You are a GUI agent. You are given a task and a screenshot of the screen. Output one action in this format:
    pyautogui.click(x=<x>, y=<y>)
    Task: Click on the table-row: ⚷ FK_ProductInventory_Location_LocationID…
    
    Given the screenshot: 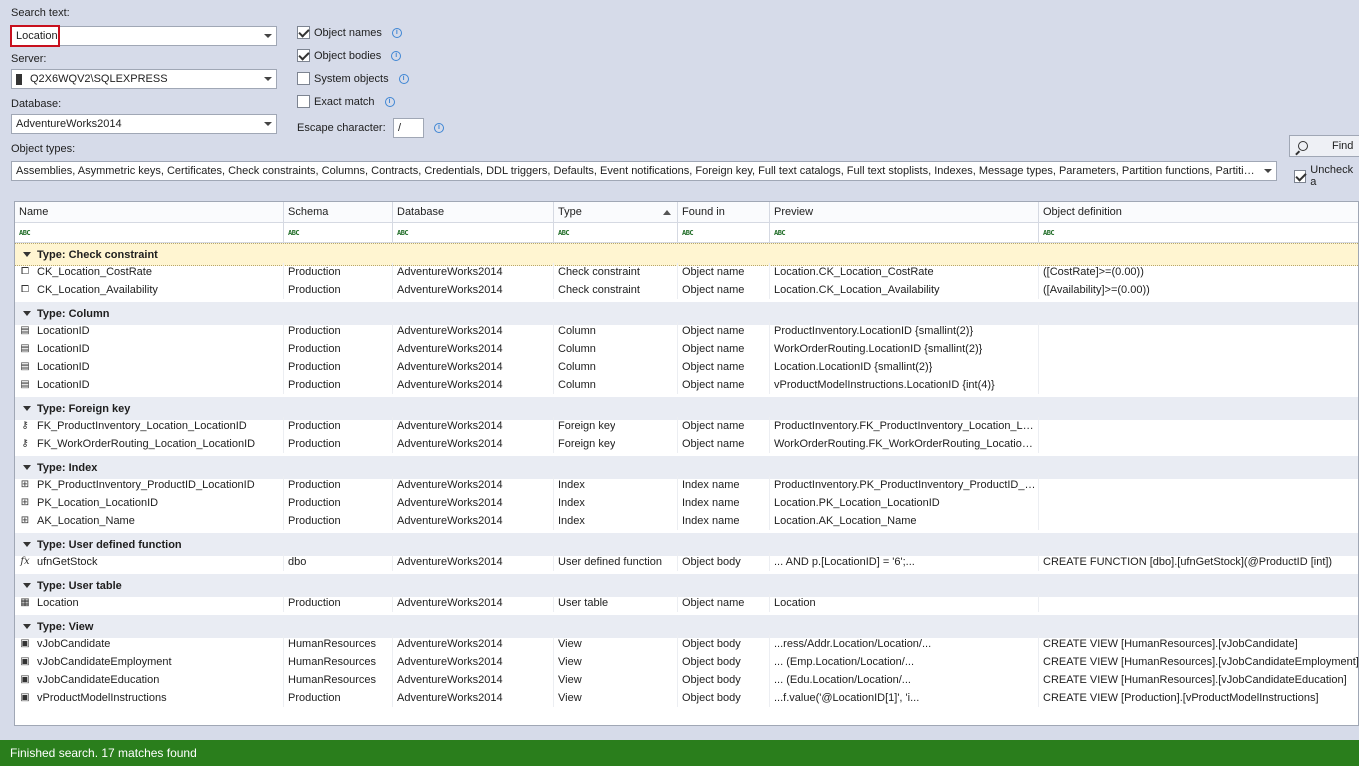 What is the action you would take?
    pyautogui.click(x=686, y=426)
    